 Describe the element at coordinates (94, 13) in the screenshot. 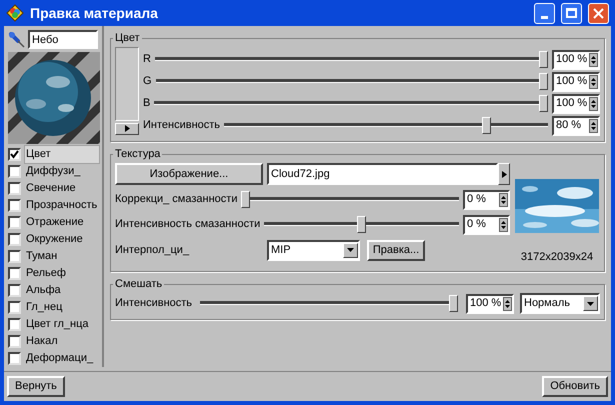

I see `window-title: Правка материала` at that location.